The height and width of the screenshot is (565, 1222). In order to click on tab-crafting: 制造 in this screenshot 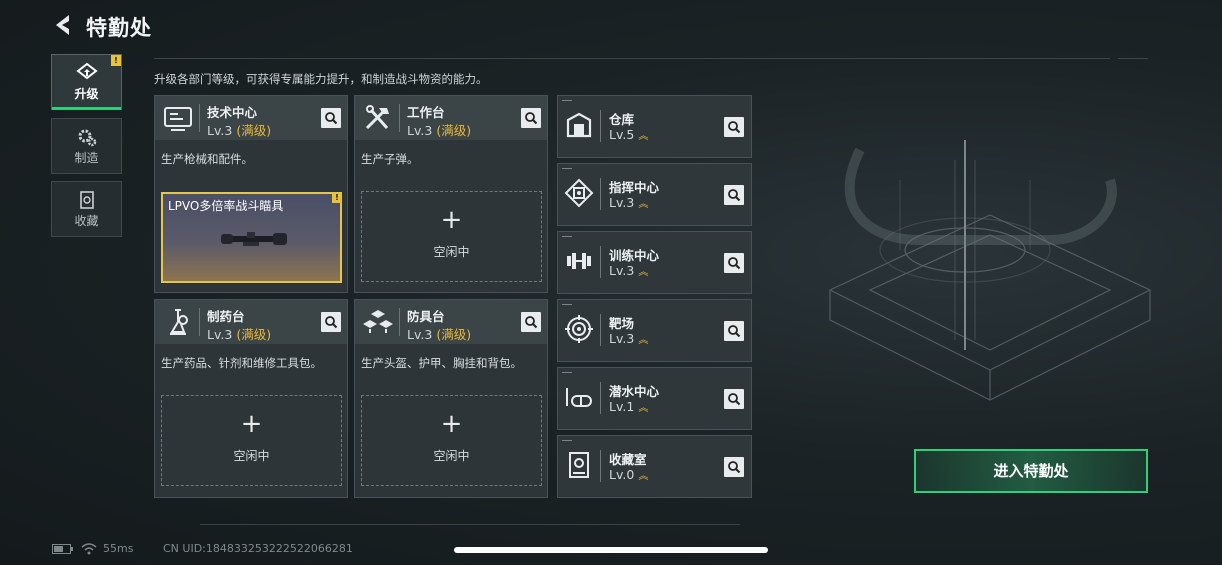, I will do `click(86, 146)`.